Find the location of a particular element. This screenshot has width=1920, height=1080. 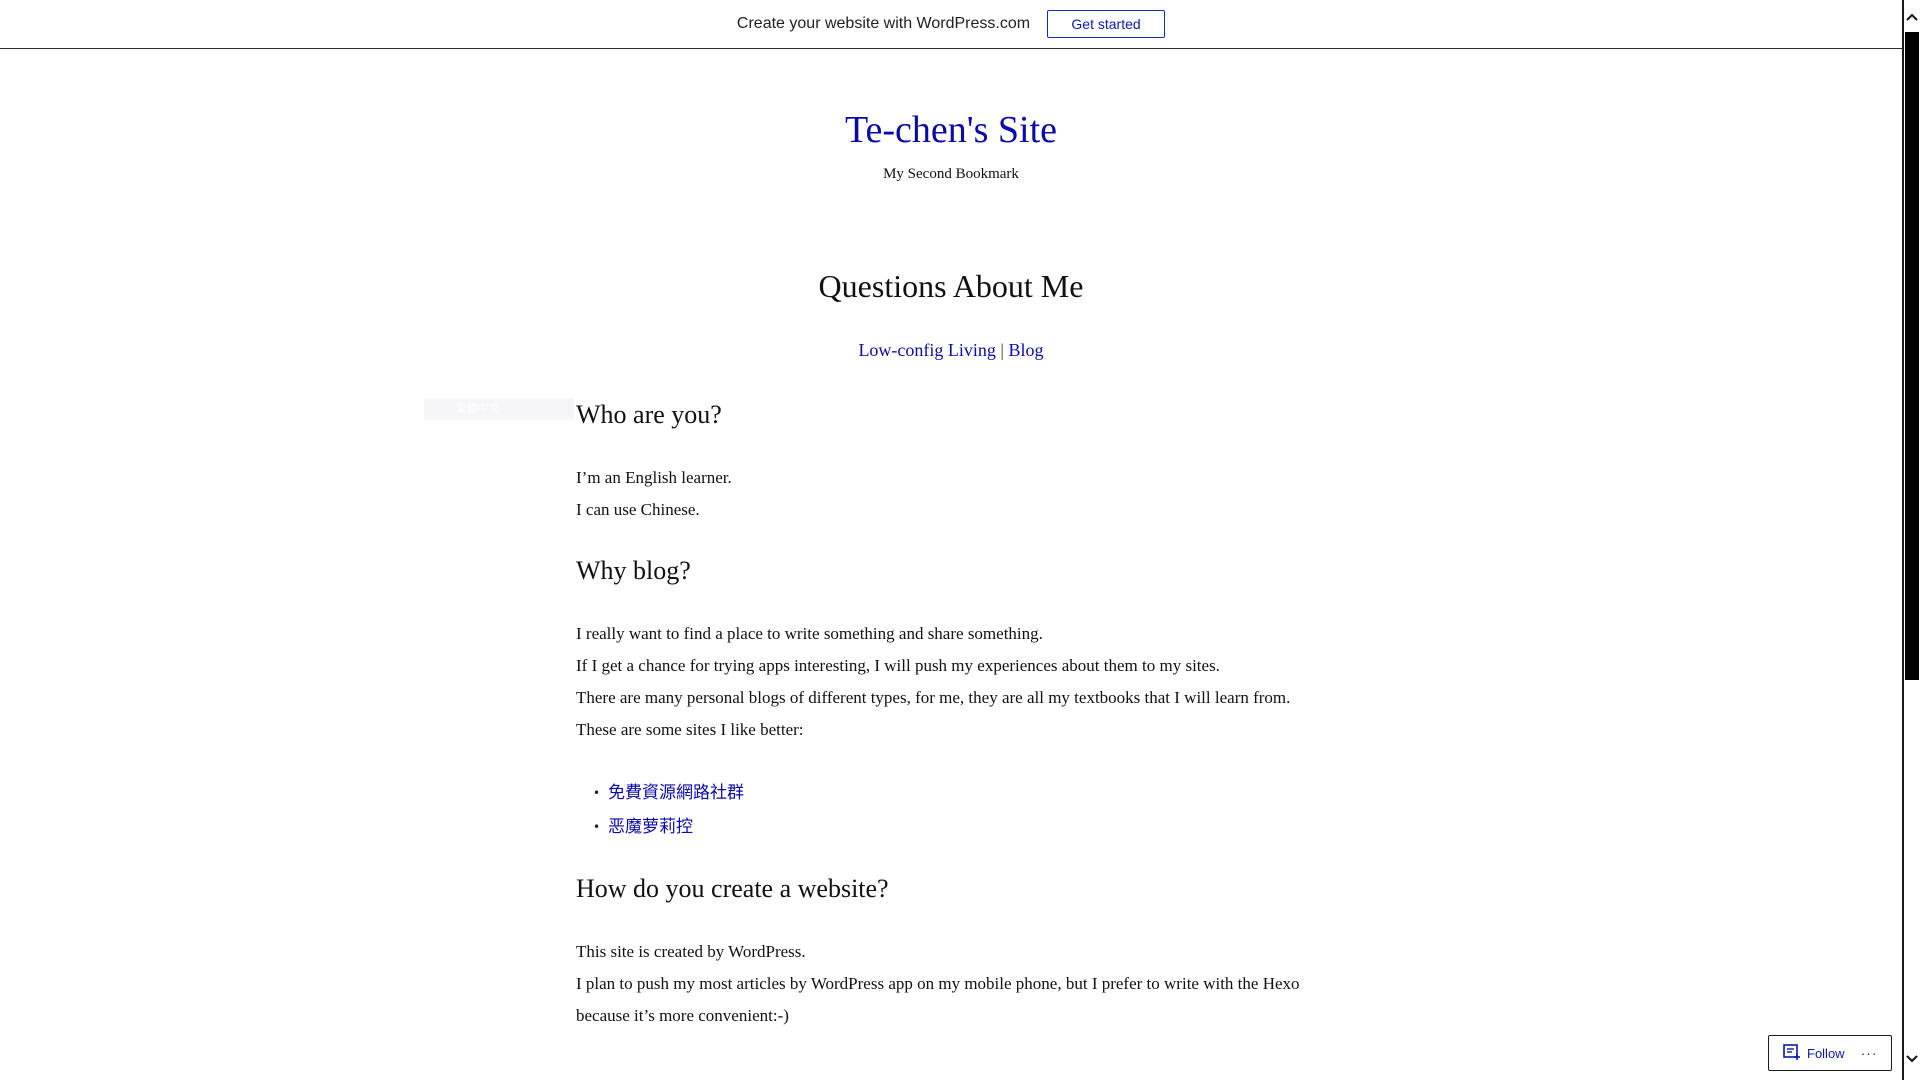

favorite-sites-list: • 免費資源網路社群 • 恶魔萝莉控 is located at coordinates (941, 810).